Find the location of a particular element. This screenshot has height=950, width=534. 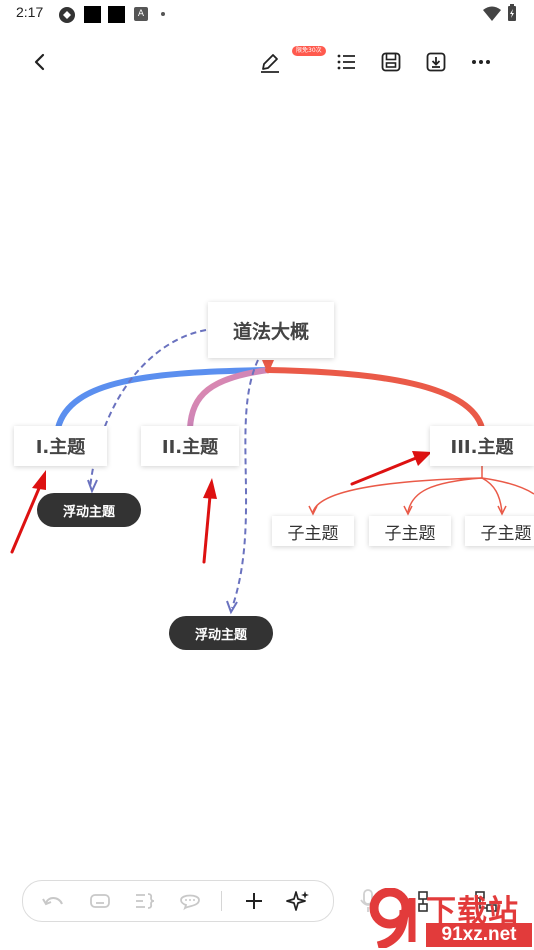

topic-1: I.主题 is located at coordinates (60, 446).